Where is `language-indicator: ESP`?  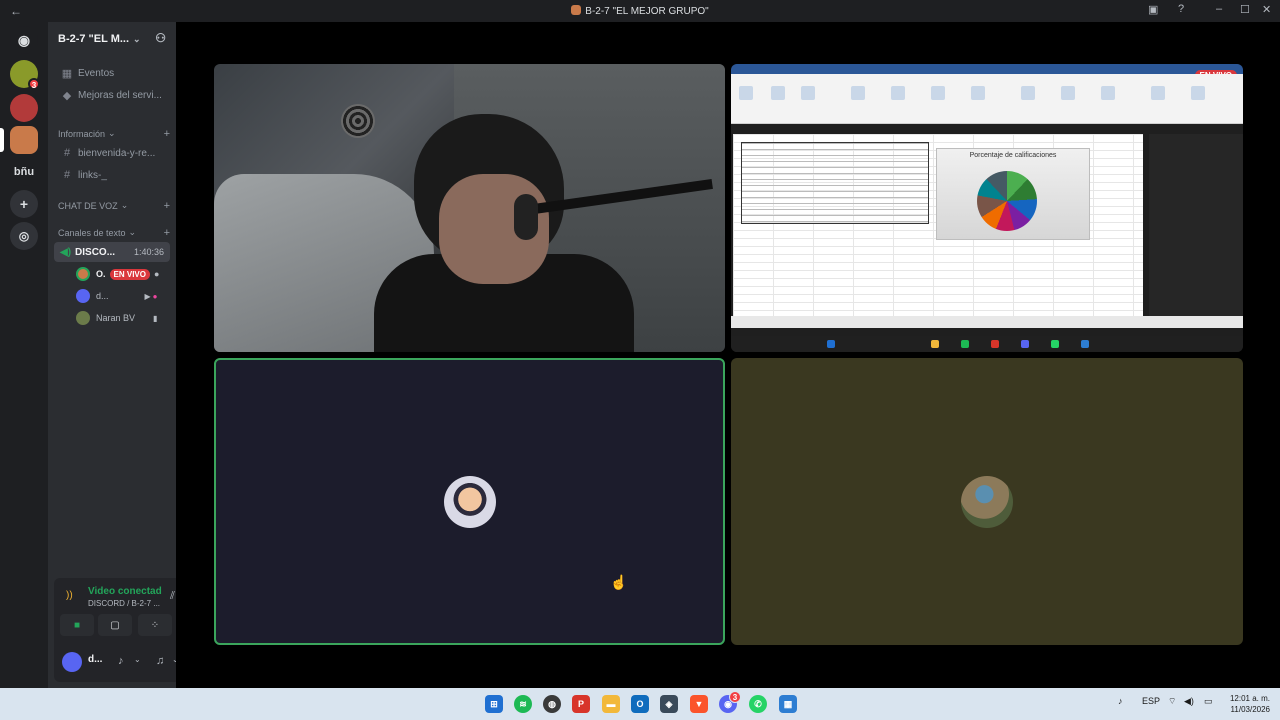
language-indicator: ESP is located at coordinates (1151, 701).